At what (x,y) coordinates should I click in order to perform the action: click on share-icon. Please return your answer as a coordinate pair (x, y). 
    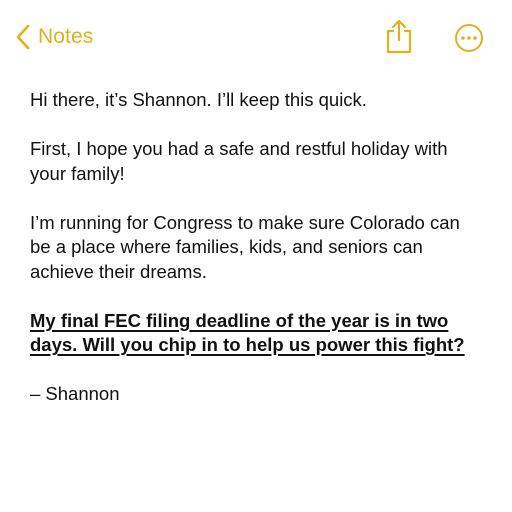
    Looking at the image, I should click on (399, 36).